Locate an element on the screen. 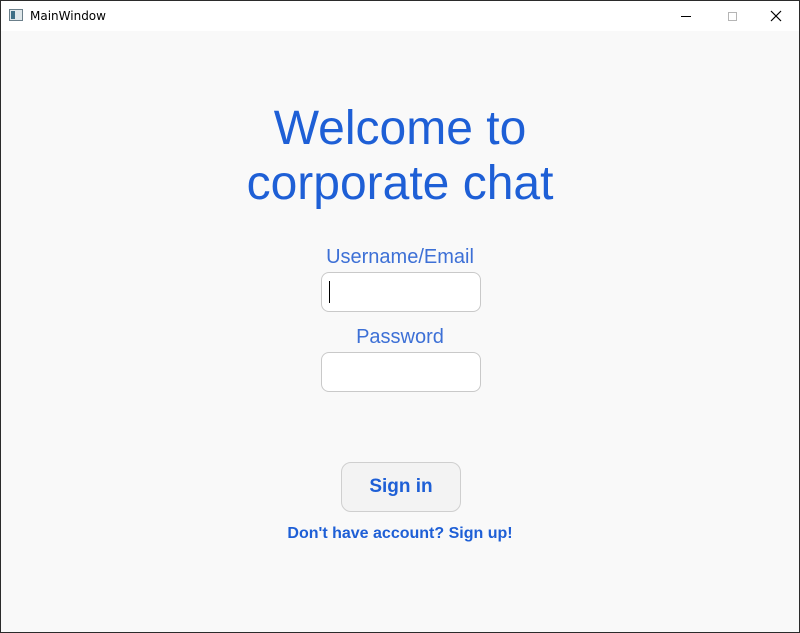 The image size is (800, 633). title-bar: MainWindow is located at coordinates (400, 16).